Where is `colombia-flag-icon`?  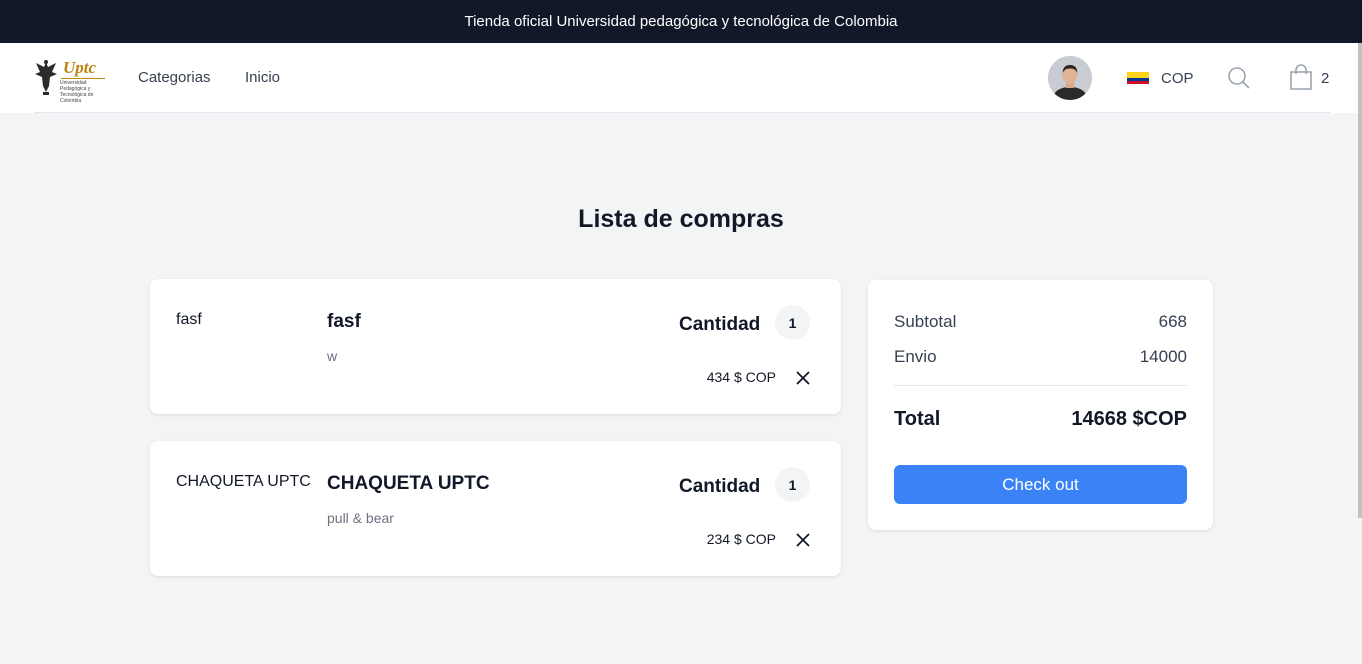 colombia-flag-icon is located at coordinates (1138, 78).